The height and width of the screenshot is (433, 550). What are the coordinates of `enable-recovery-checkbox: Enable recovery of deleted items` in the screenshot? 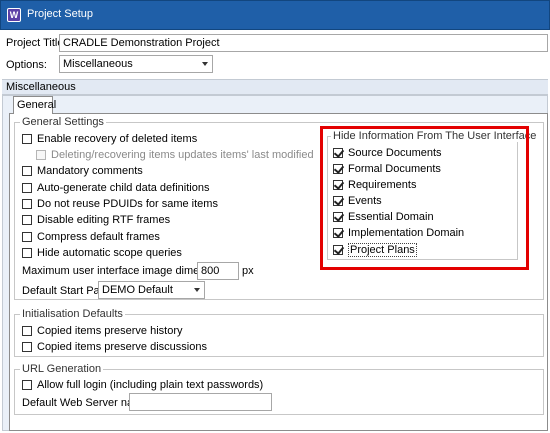 It's located at (109, 139).